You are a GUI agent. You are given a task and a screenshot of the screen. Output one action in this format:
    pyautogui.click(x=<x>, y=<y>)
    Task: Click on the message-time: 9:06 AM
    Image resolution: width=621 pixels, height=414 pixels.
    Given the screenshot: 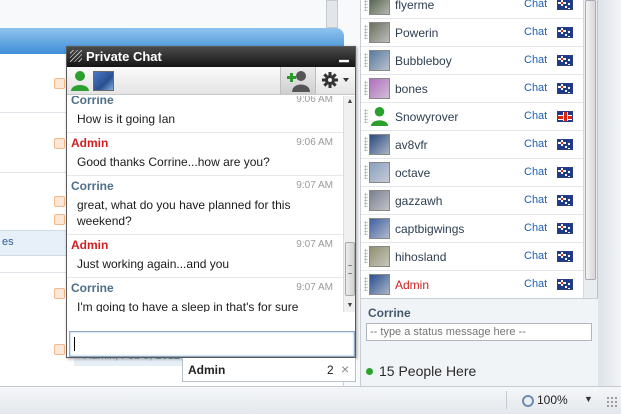 What is the action you would take?
    pyautogui.click(x=314, y=100)
    